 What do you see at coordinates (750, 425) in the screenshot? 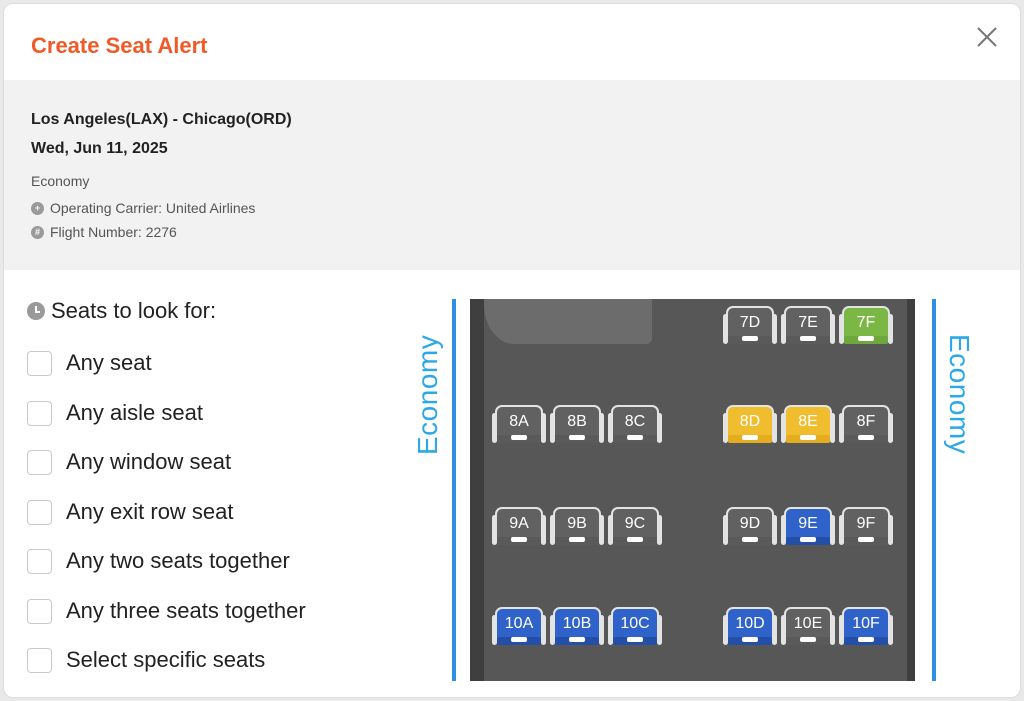
I see `seat-8d: 8D` at bounding box center [750, 425].